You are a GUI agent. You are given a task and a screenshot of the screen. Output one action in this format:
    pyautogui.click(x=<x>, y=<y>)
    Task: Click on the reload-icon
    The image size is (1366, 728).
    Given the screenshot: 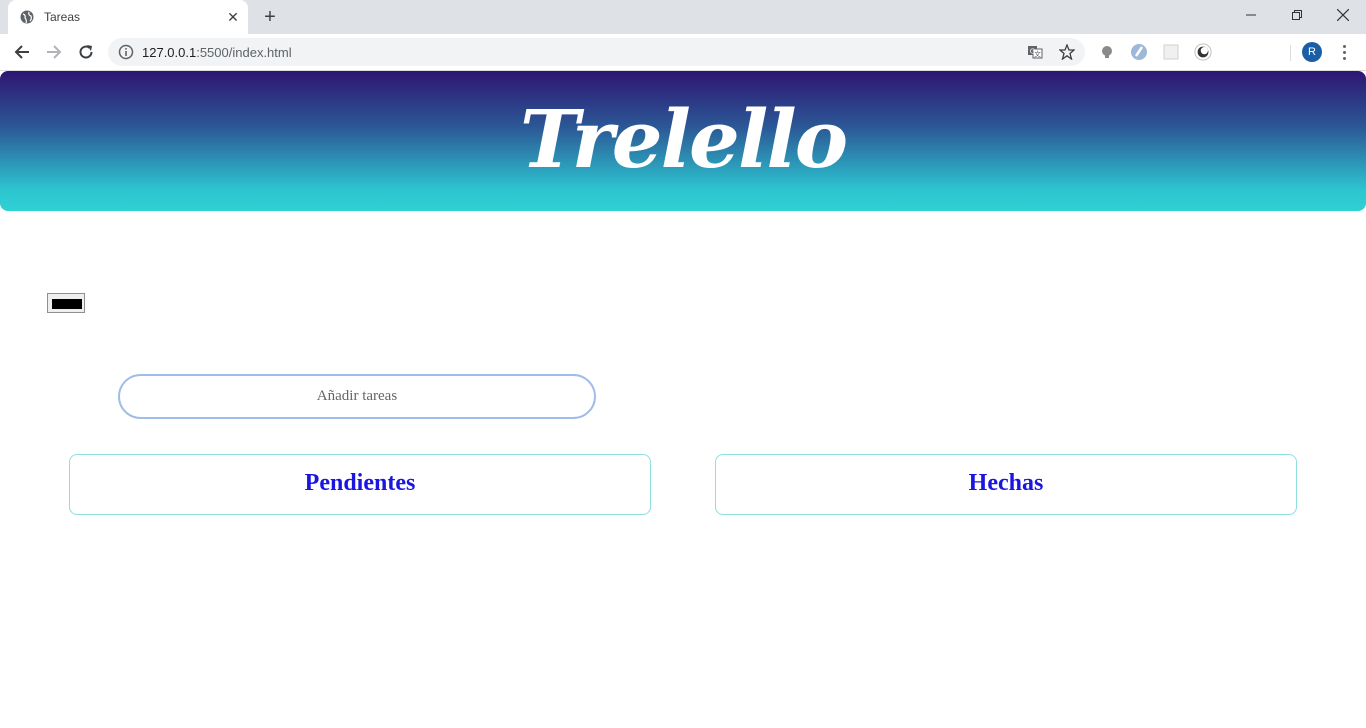 What is the action you would take?
    pyautogui.click(x=86, y=52)
    